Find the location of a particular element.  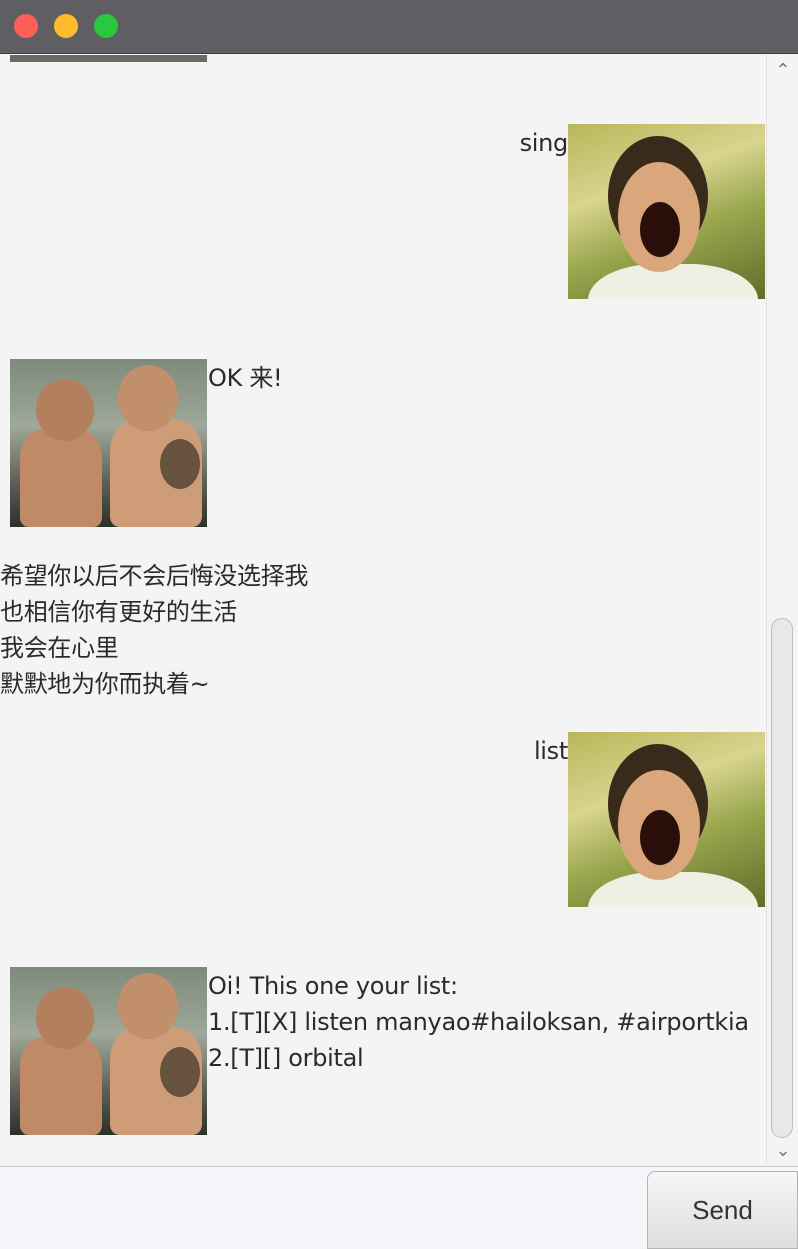

vertical-scrollbar: ⌃ ⌄ is located at coordinates (782, 610).